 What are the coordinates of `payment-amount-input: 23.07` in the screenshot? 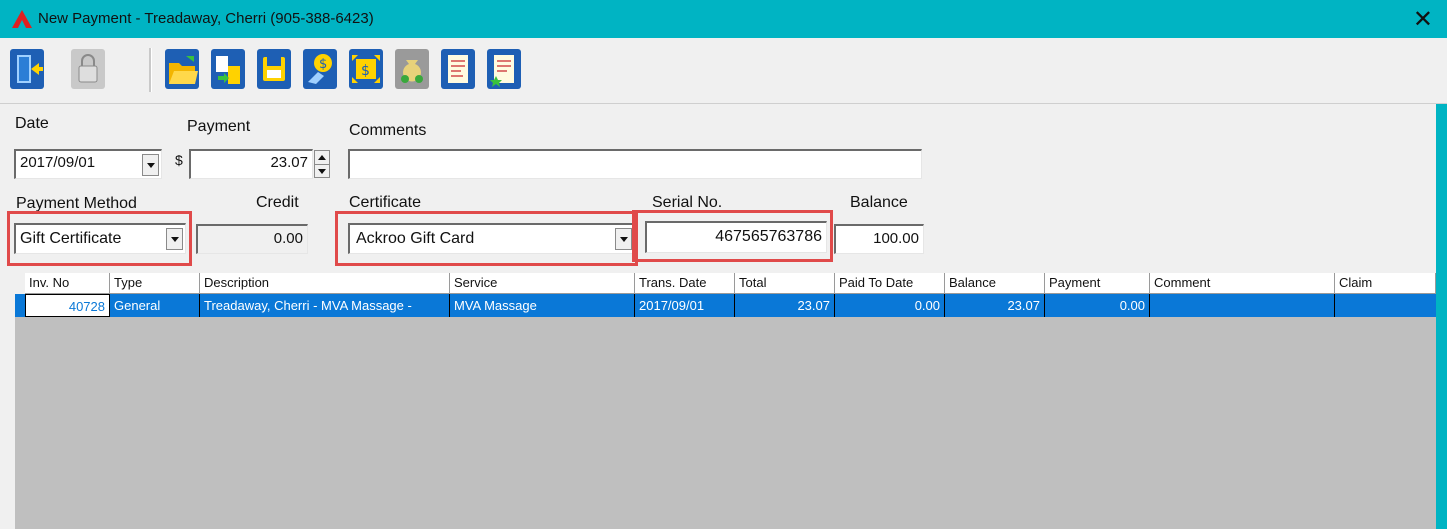 It's located at (251, 164).